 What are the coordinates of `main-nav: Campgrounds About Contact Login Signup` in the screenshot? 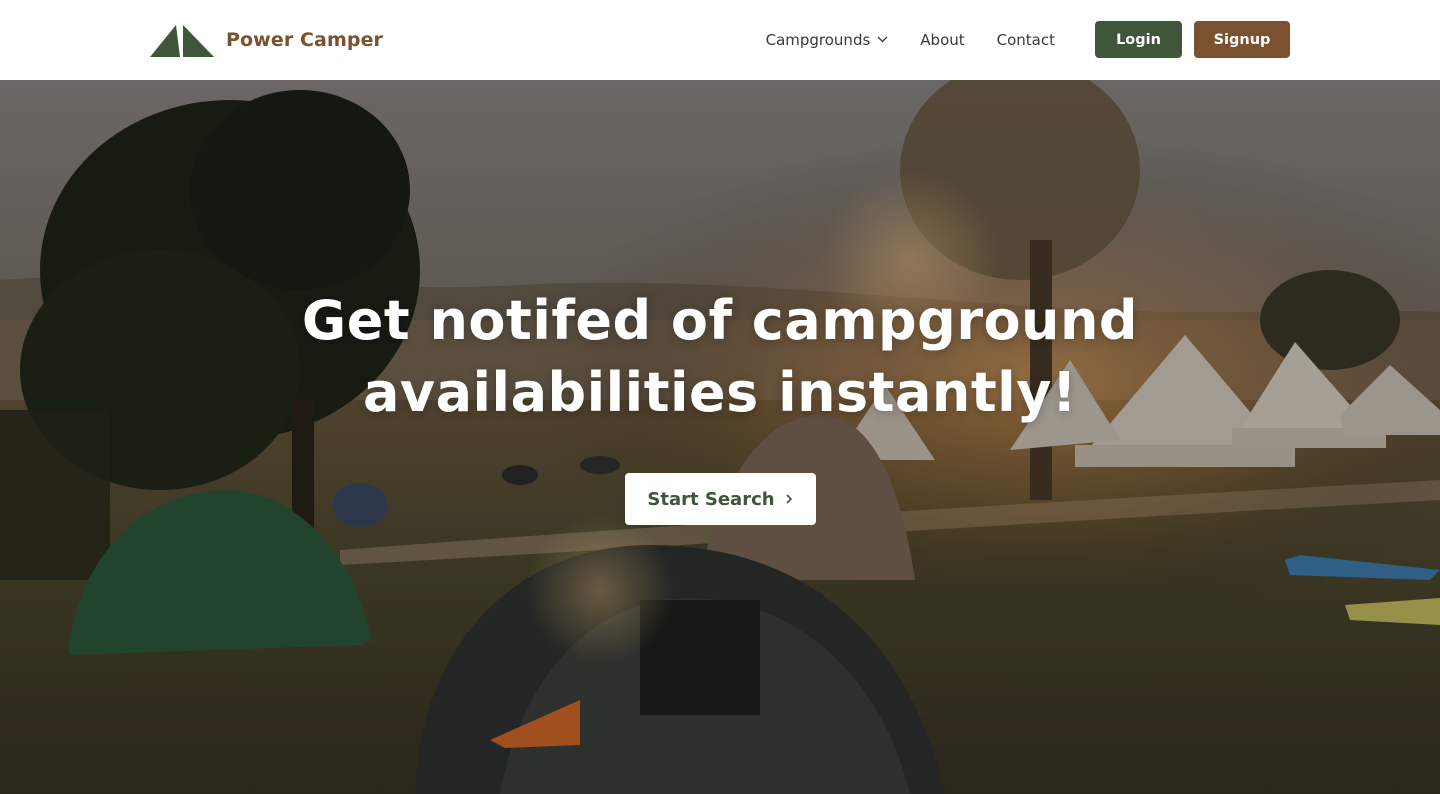 It's located at (1028, 39).